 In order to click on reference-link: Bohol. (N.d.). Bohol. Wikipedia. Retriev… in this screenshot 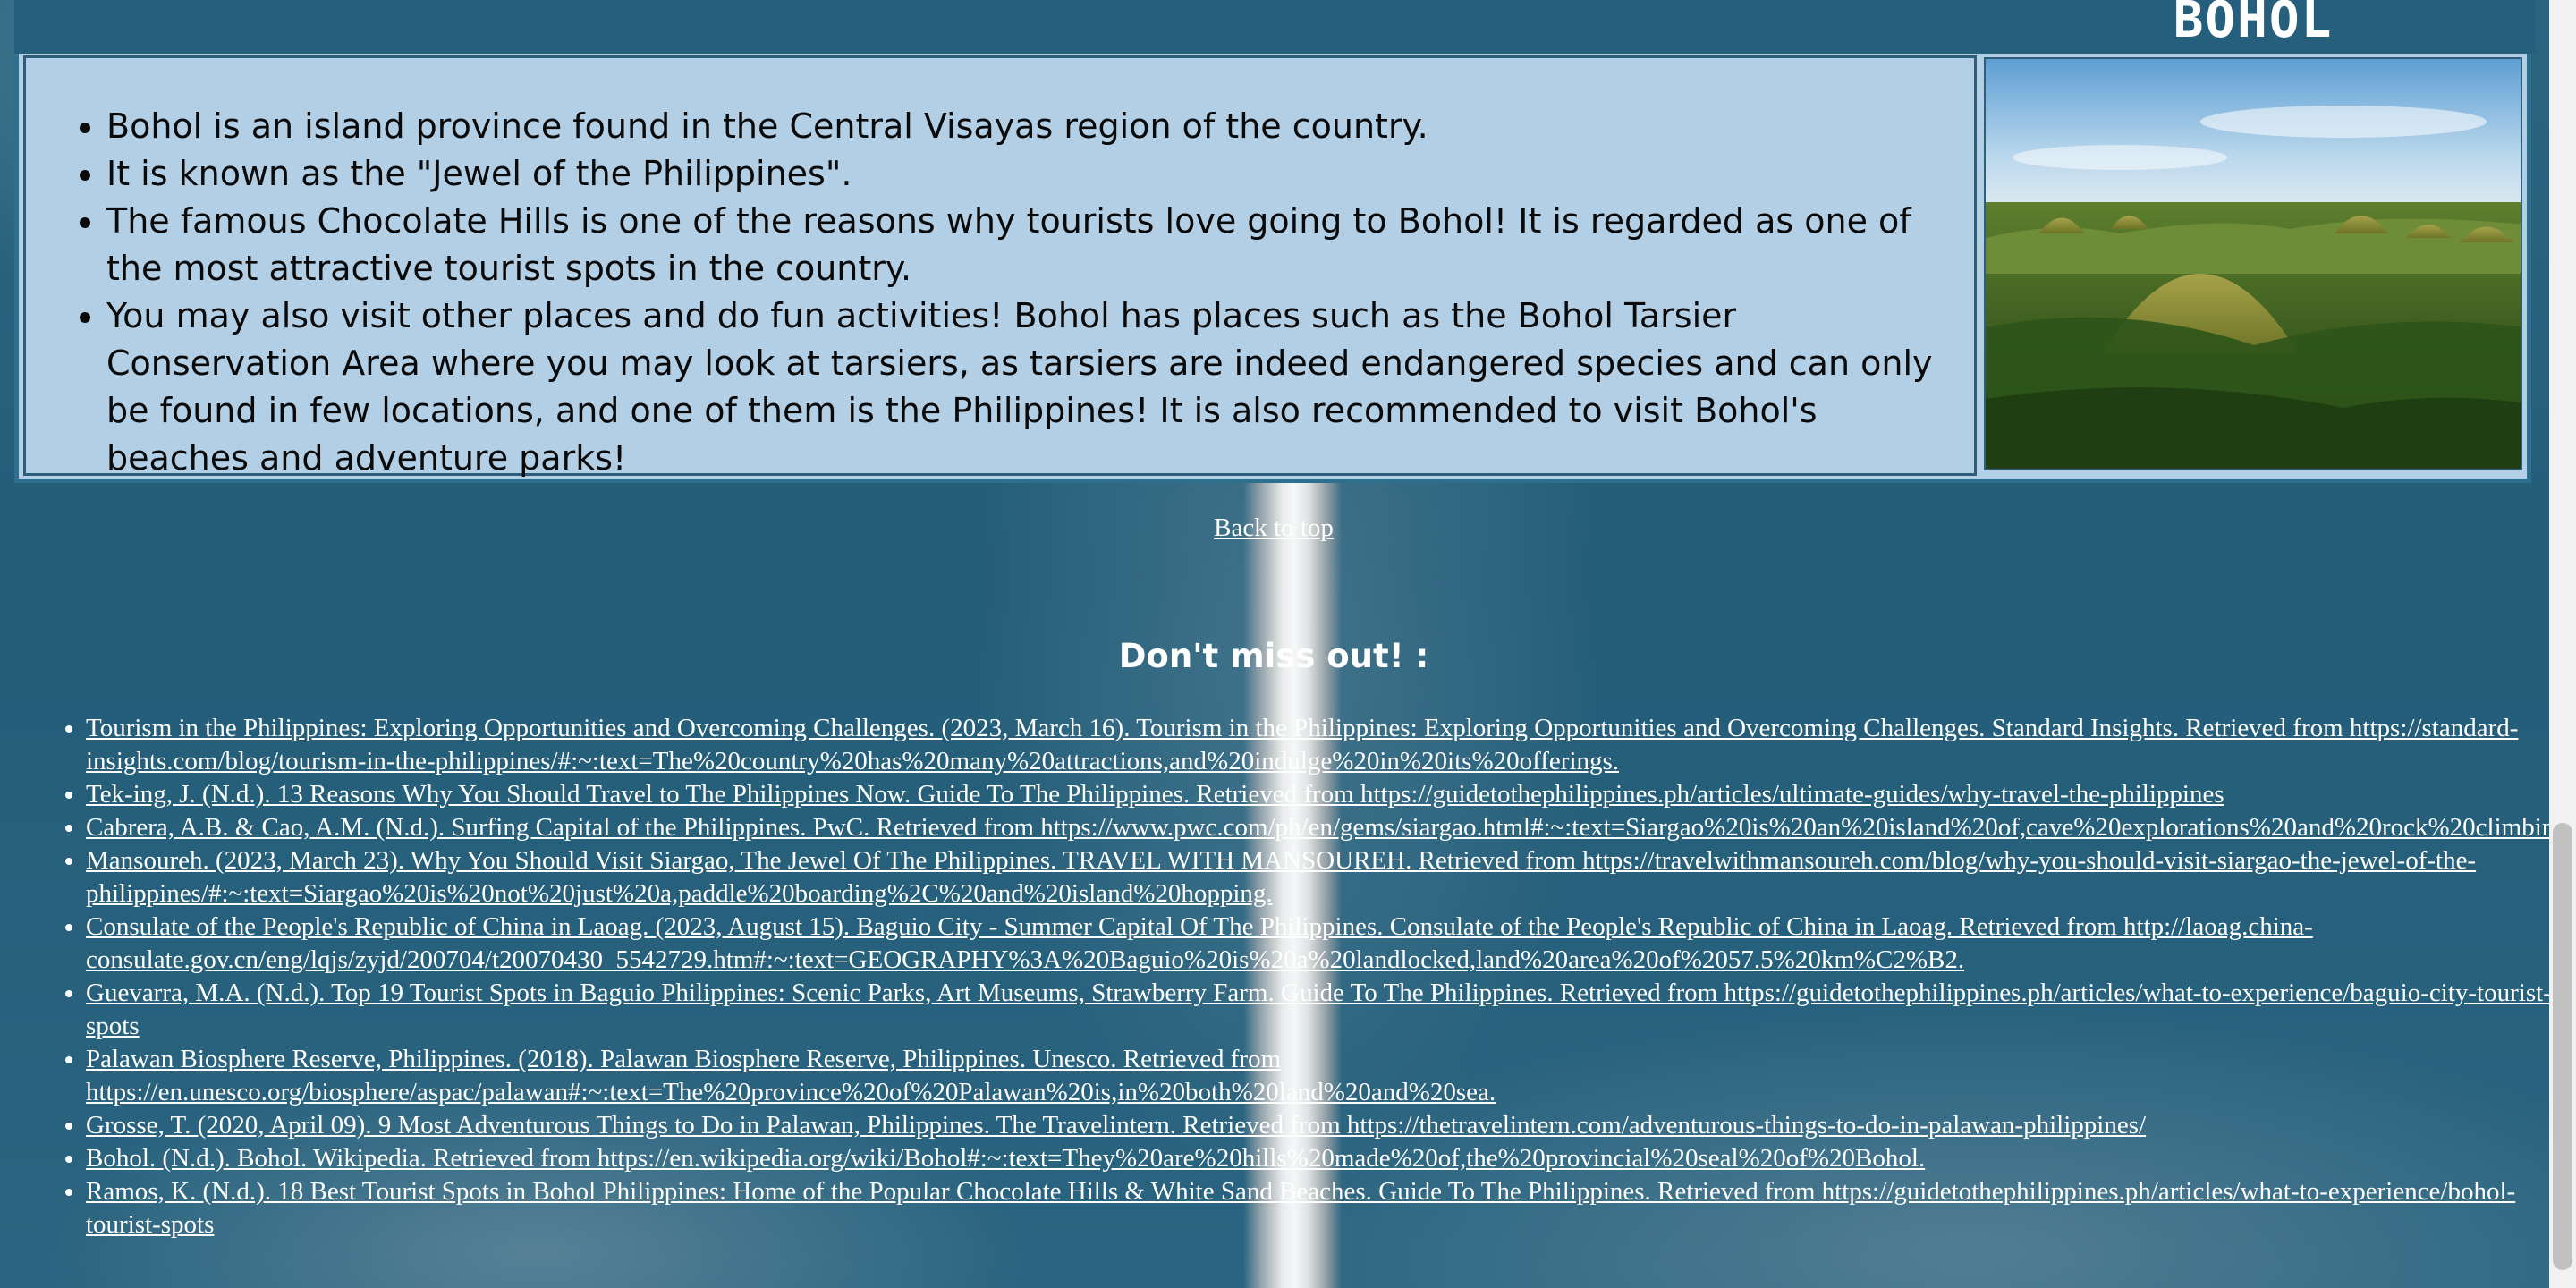, I will do `click(1005, 1158)`.